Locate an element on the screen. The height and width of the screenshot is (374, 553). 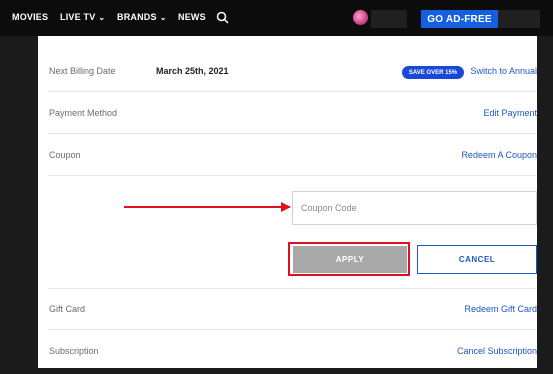
nav-news: NEWS is located at coordinates (192, 17).